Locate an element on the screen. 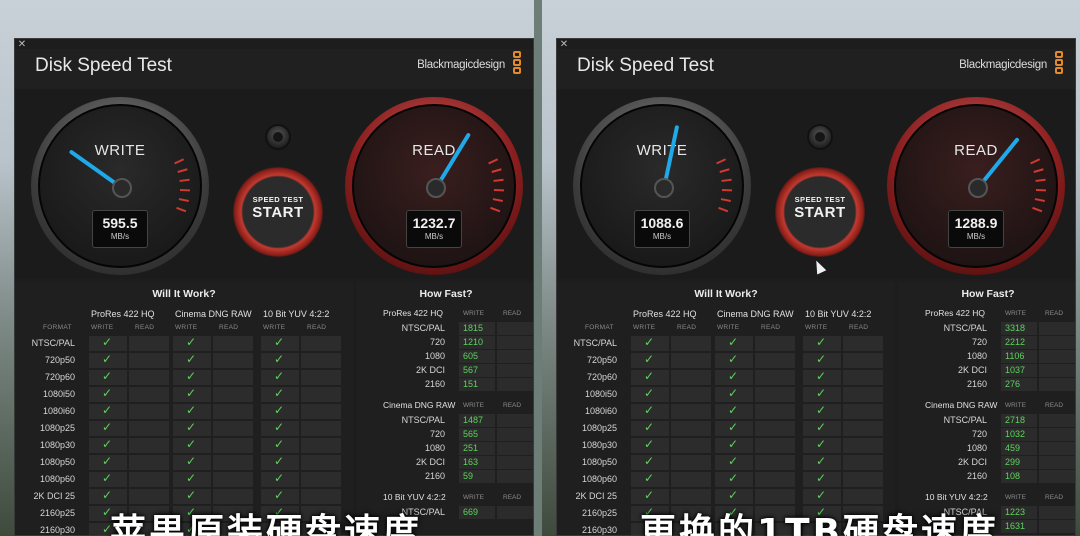 The height and width of the screenshot is (536, 1080). format-row-label: 1080p30 is located at coordinates (599, 445).